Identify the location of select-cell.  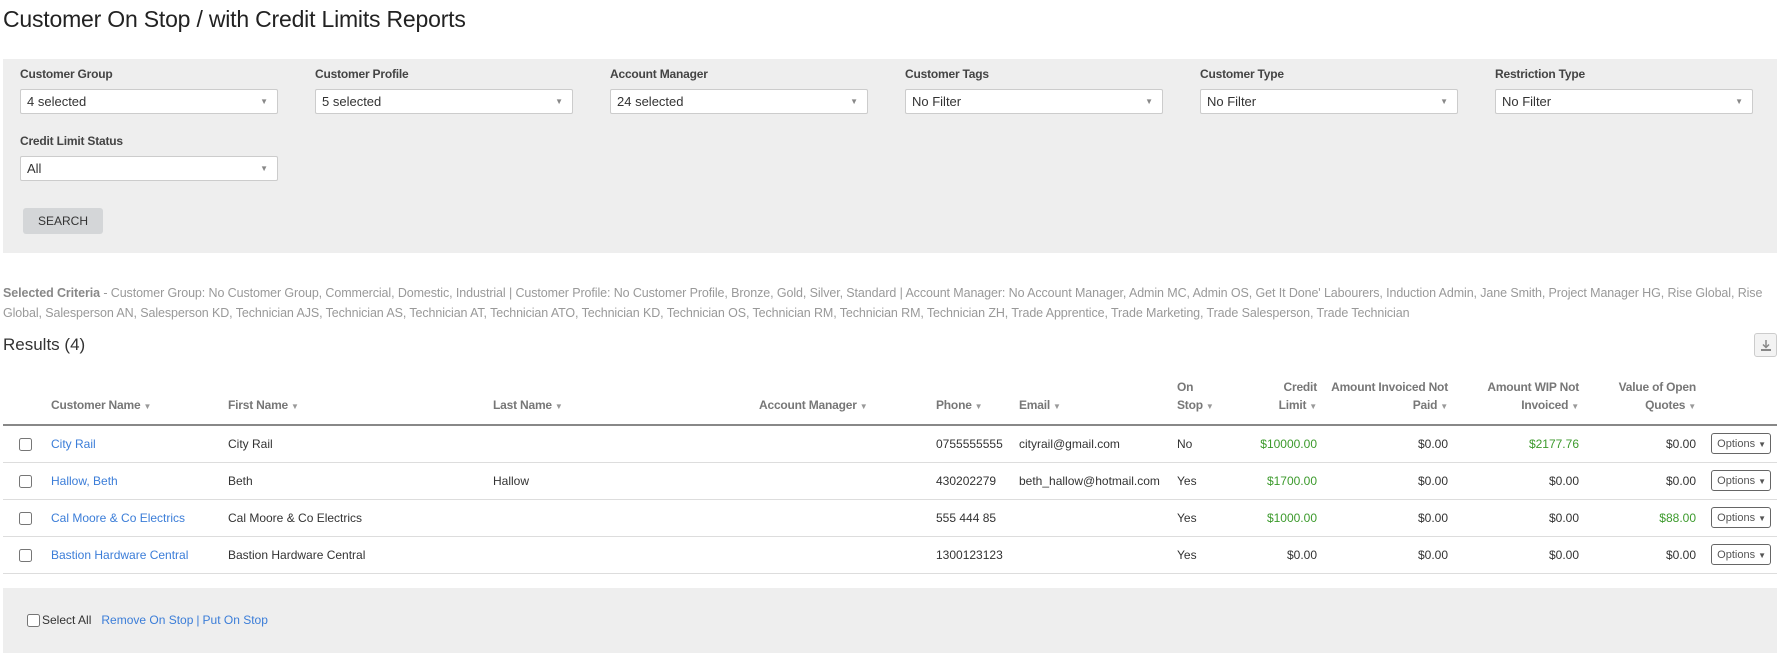
(24, 555).